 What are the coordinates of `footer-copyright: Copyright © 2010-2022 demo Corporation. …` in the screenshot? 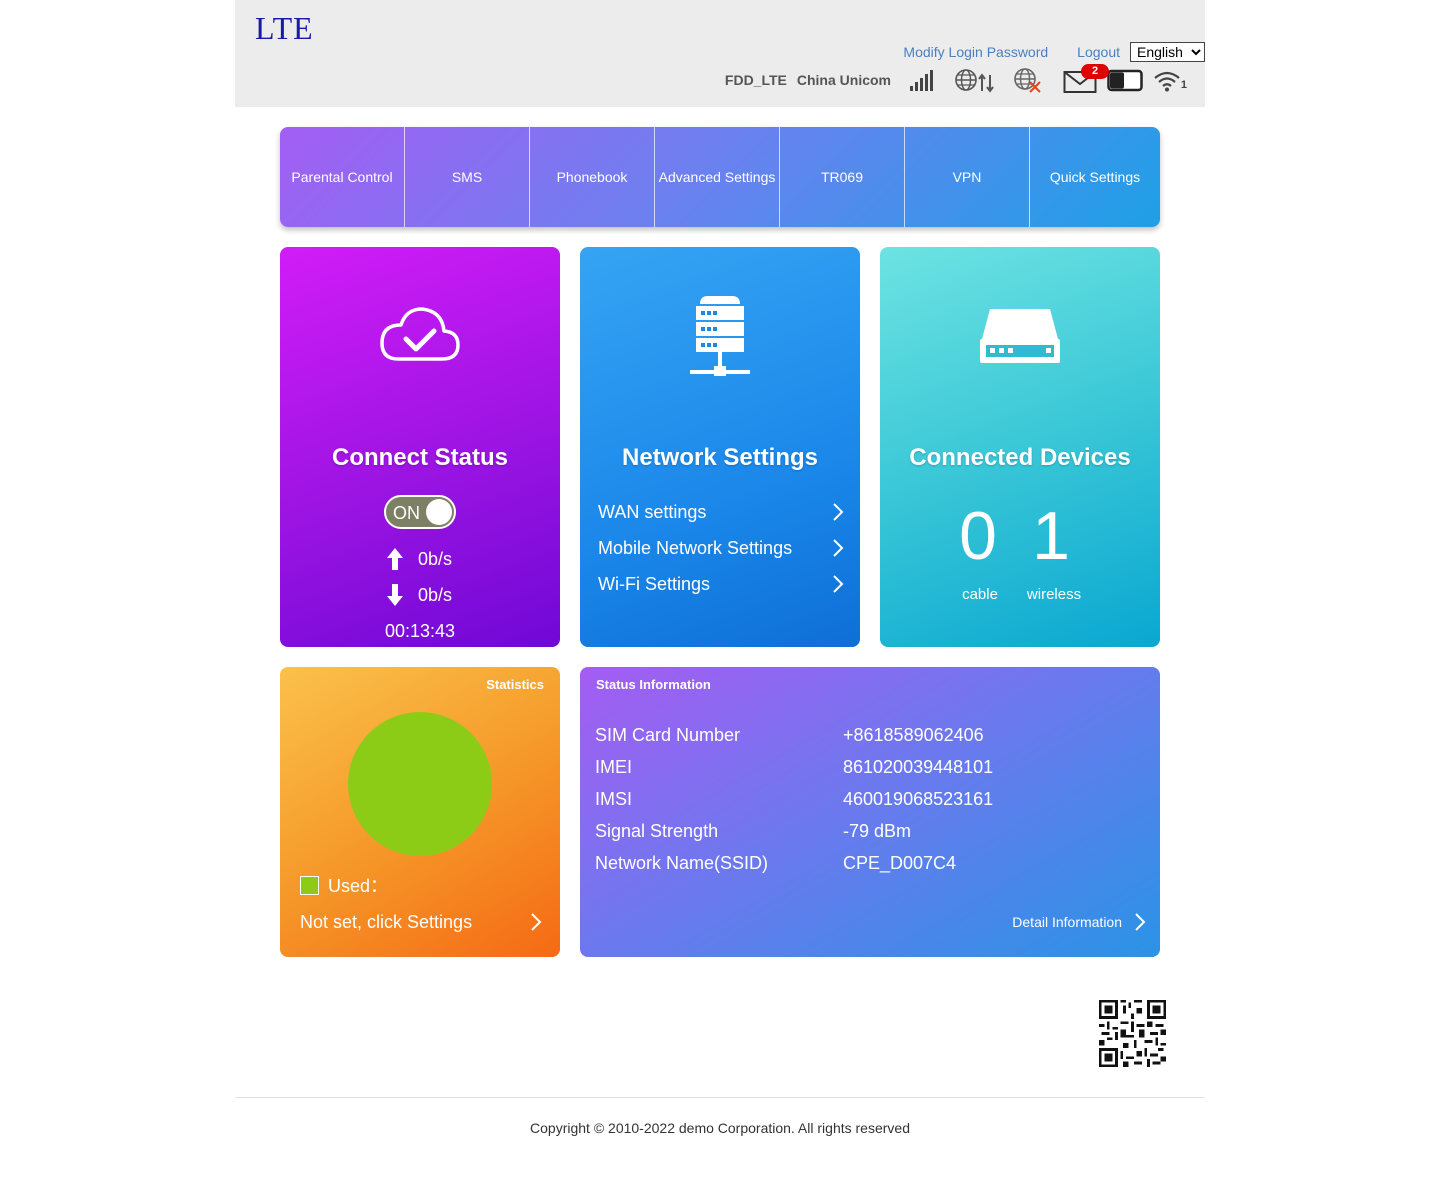 It's located at (720, 1128).